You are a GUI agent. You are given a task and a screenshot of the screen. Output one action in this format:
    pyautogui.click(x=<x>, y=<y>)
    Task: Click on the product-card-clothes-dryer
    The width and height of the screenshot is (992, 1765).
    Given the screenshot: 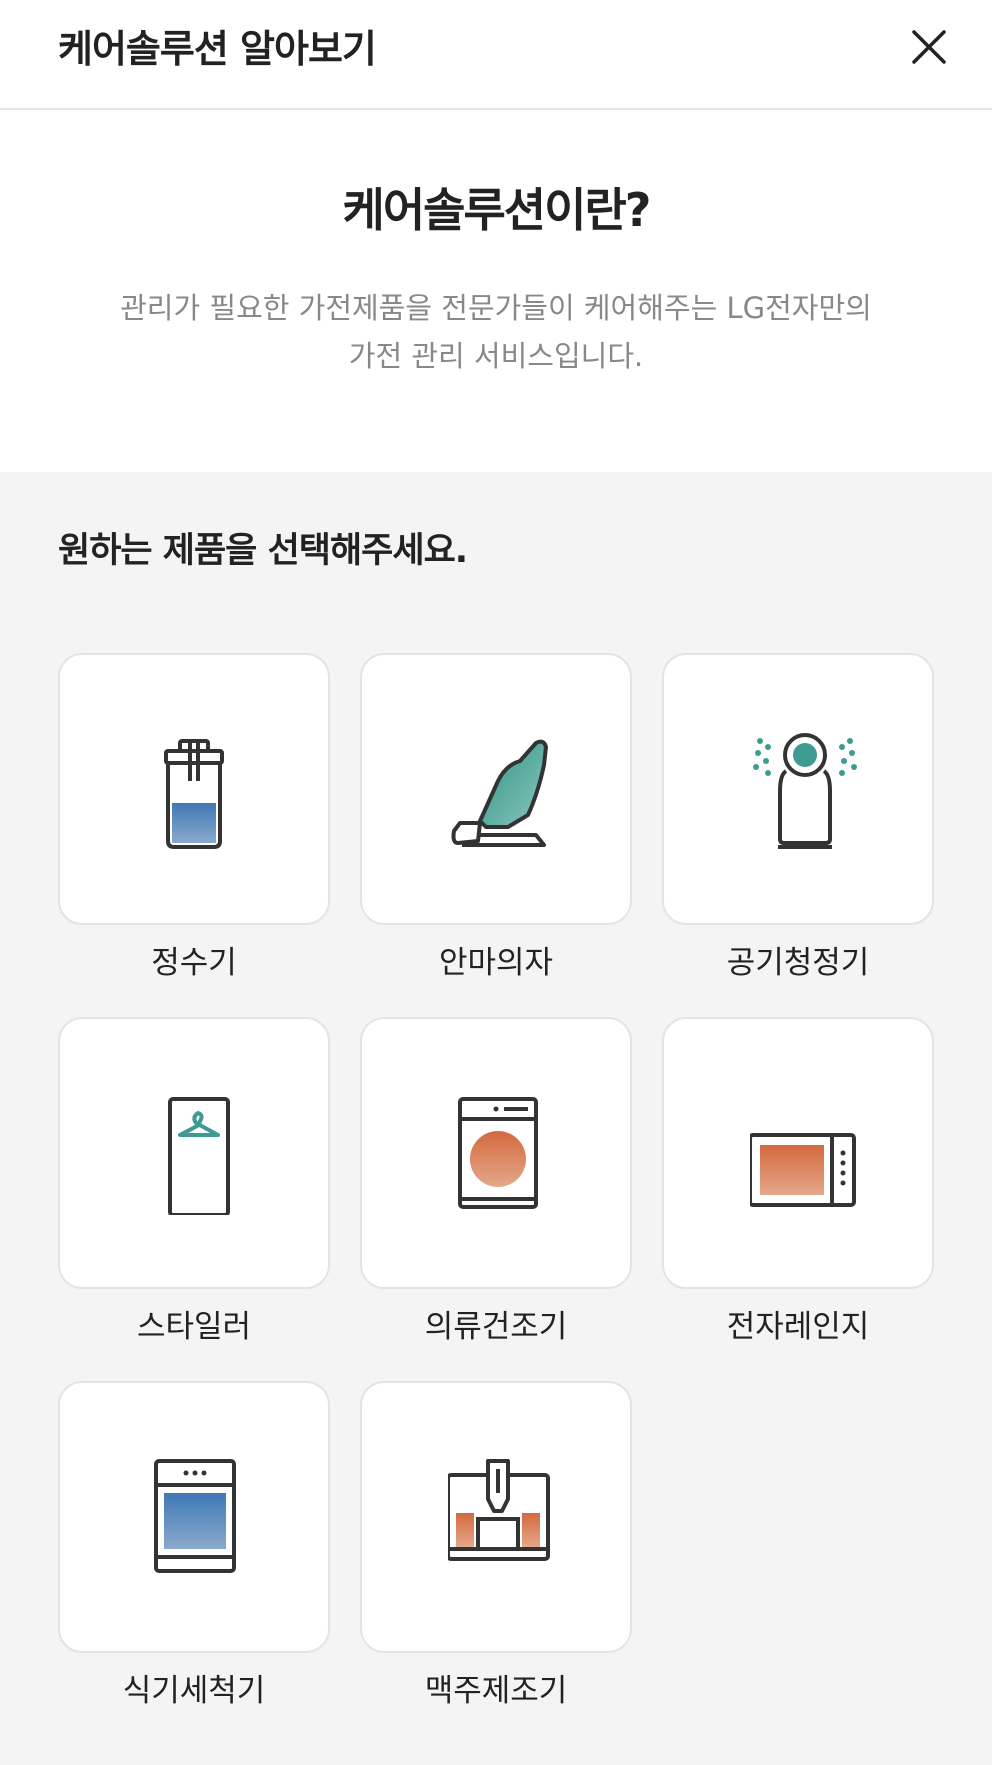 What is the action you would take?
    pyautogui.click(x=496, y=1153)
    